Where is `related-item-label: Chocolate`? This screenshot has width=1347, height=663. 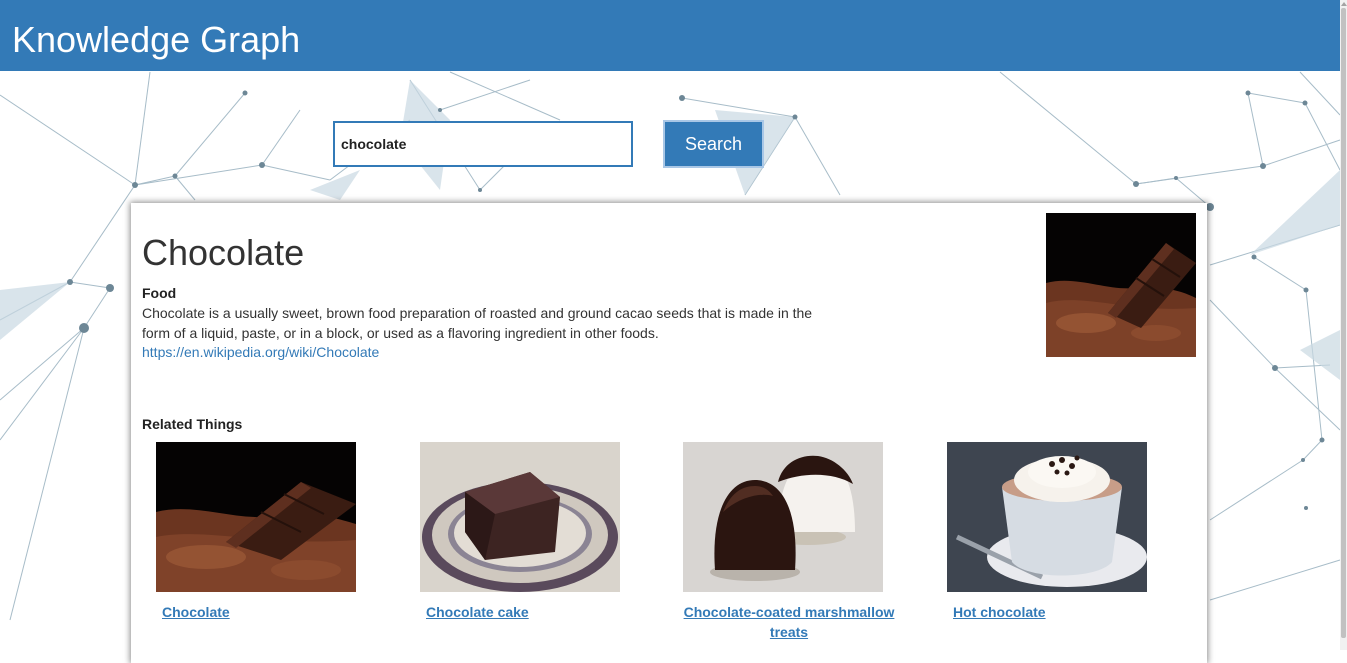 related-item-label: Chocolate is located at coordinates (262, 612).